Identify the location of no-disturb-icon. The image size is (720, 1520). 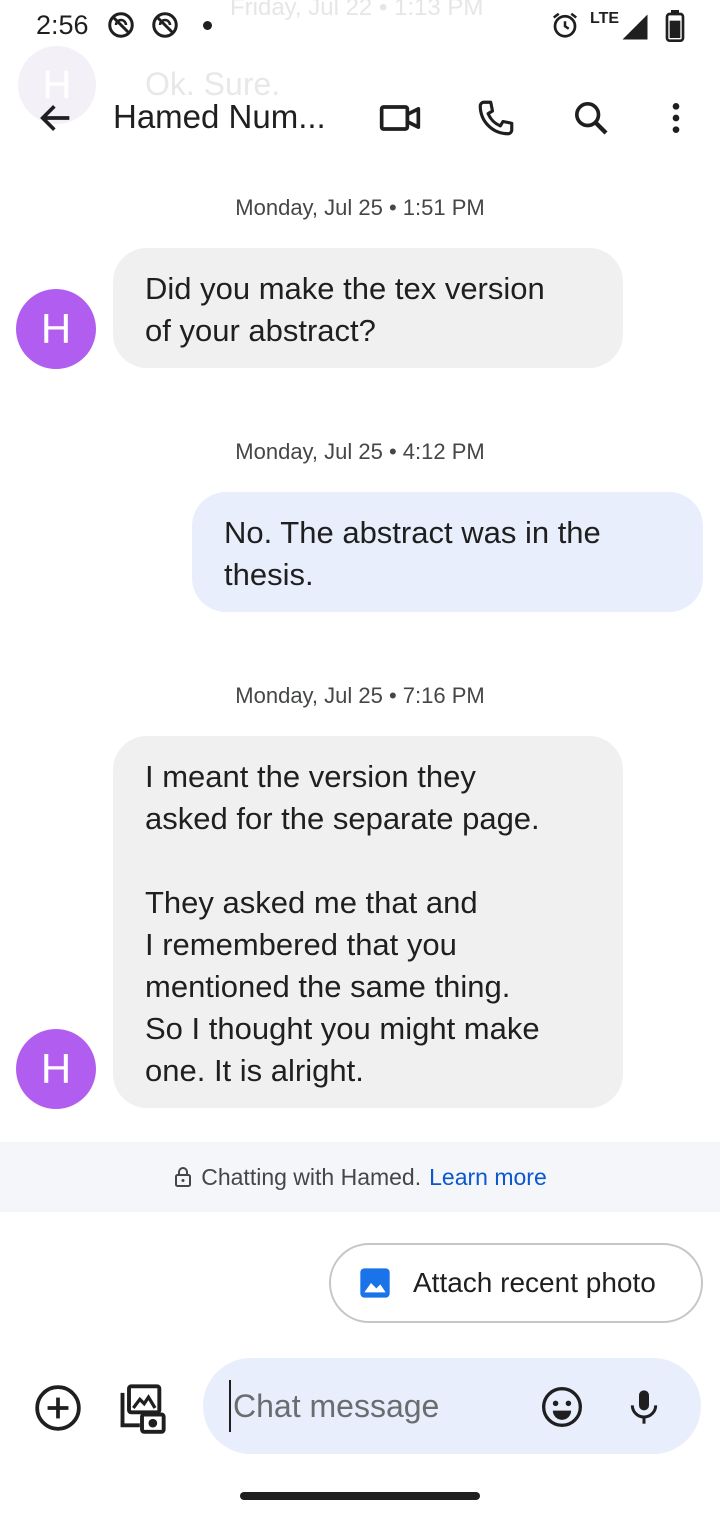
(121, 25).